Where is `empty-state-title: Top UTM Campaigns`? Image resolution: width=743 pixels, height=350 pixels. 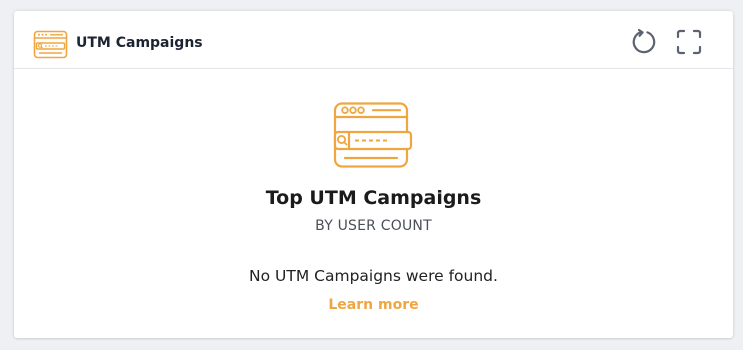 empty-state-title: Top UTM Campaigns is located at coordinates (373, 198).